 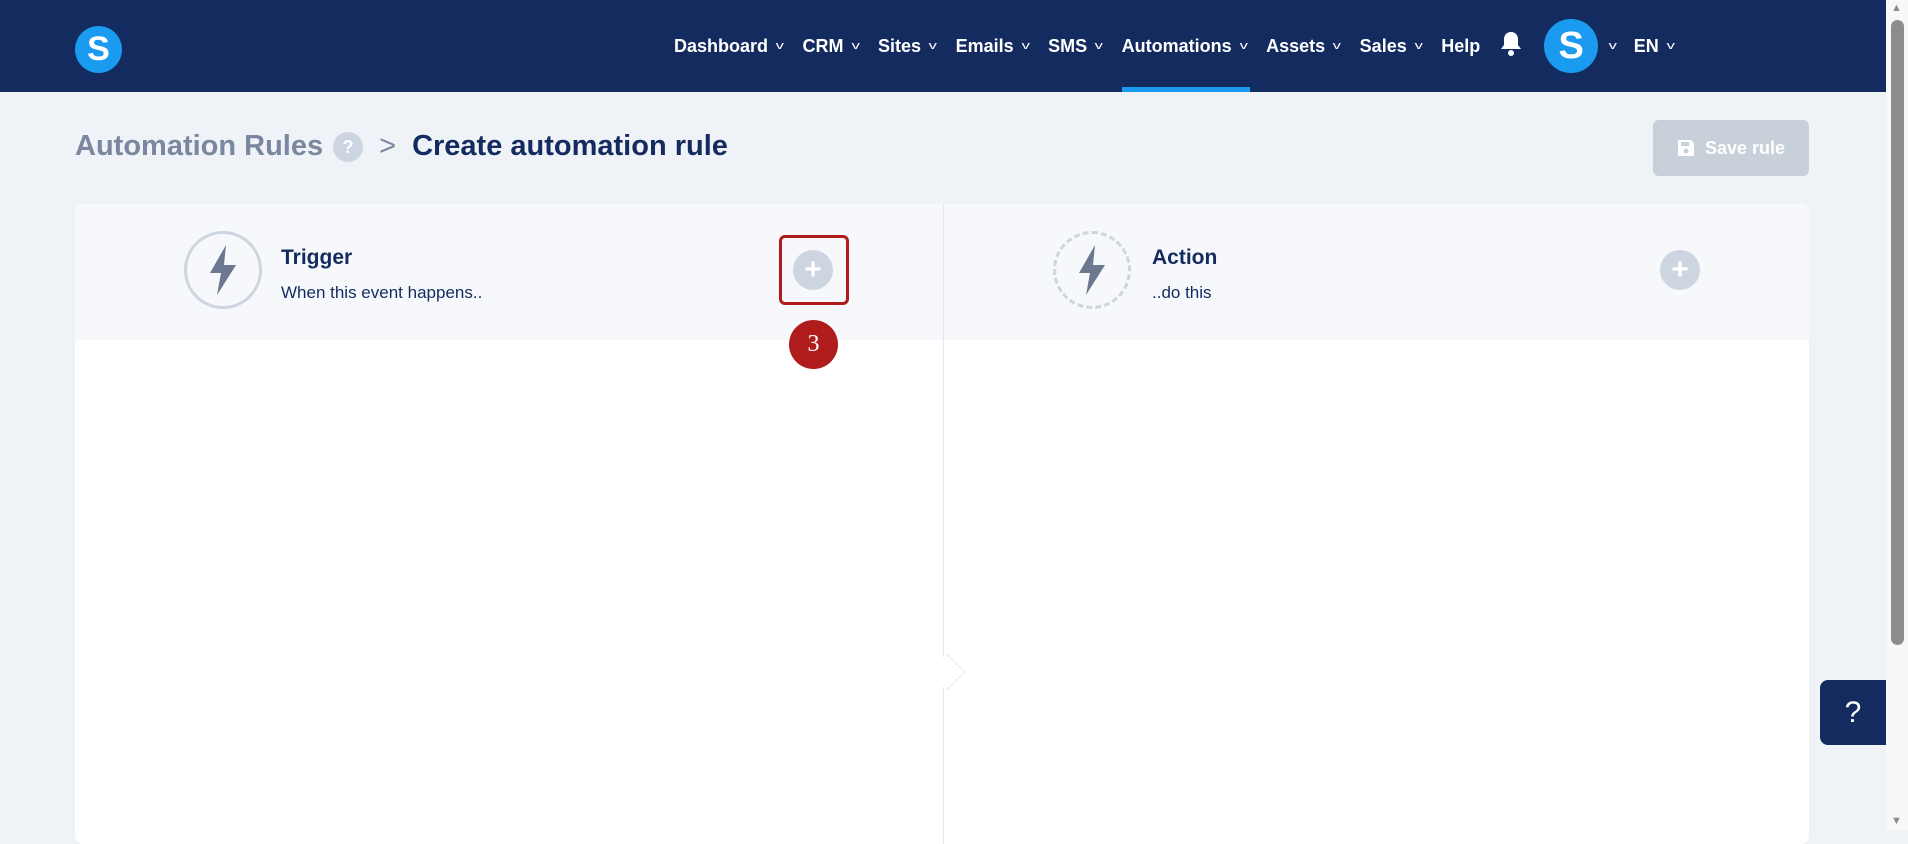 What do you see at coordinates (1511, 46) in the screenshot?
I see `bell-icon` at bounding box center [1511, 46].